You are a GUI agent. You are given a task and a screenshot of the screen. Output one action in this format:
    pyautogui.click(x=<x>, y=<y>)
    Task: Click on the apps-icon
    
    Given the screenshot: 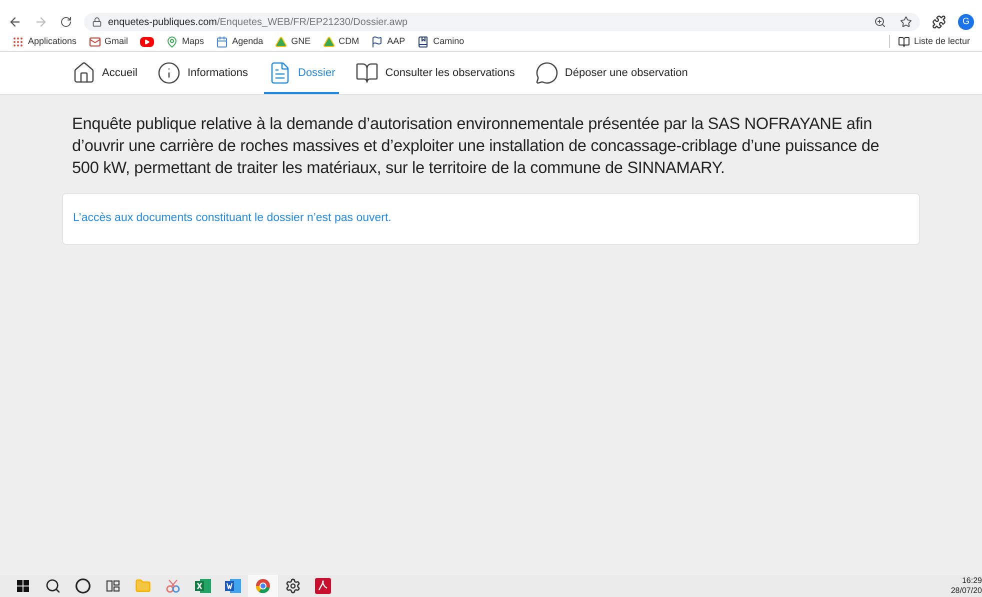 What is the action you would take?
    pyautogui.click(x=18, y=42)
    